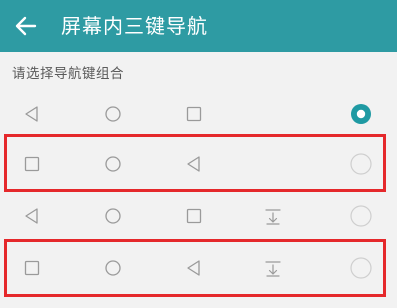 The width and height of the screenshot is (397, 308). Describe the element at coordinates (134, 26) in the screenshot. I see `page-title: 屏幕内三键导航` at that location.